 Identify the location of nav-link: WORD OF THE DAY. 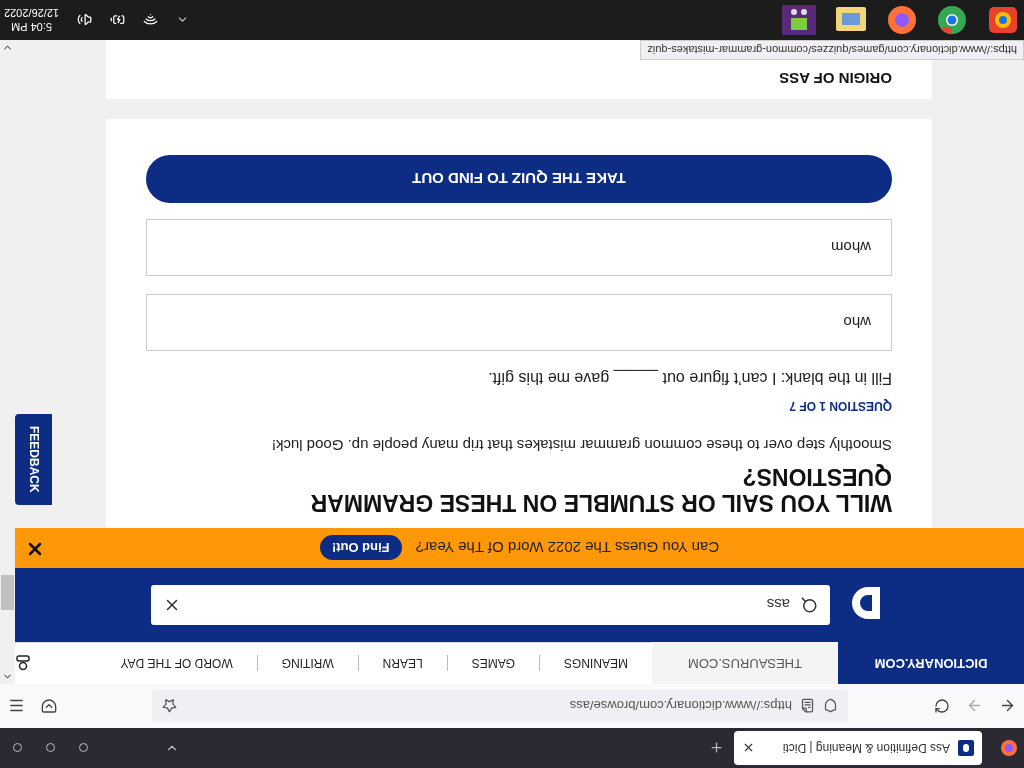
(177, 663).